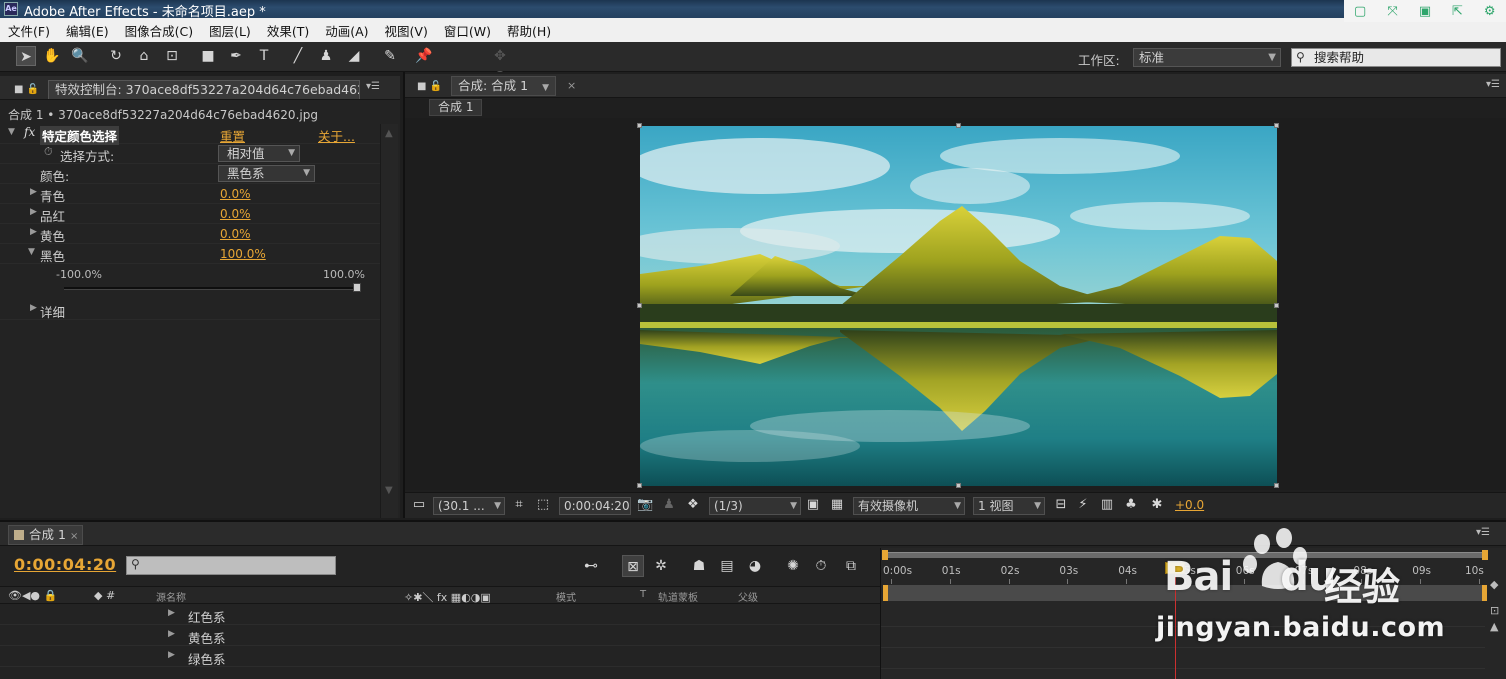 The height and width of the screenshot is (679, 1506). What do you see at coordinates (46, 535) in the screenshot?
I see `tab-timeline-comp: 合成 1 ×` at bounding box center [46, 535].